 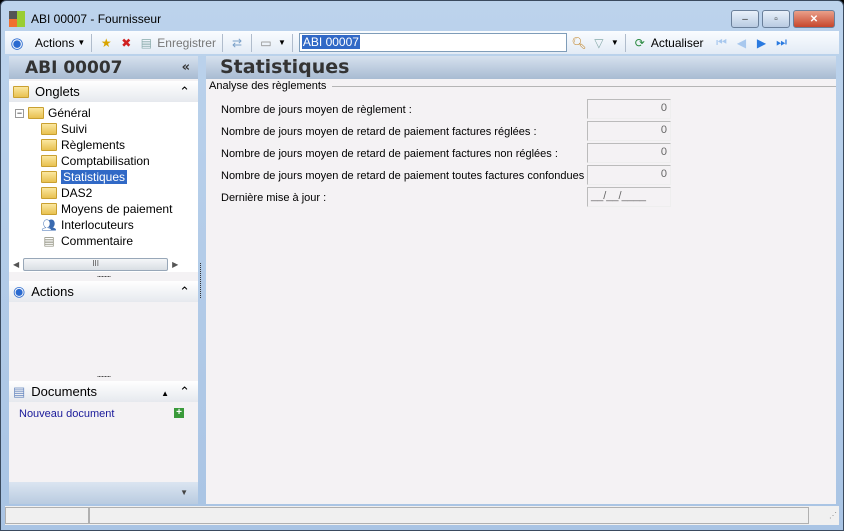 I want to click on actions-menu-button: Actions ▼, so click(x=60, y=43).